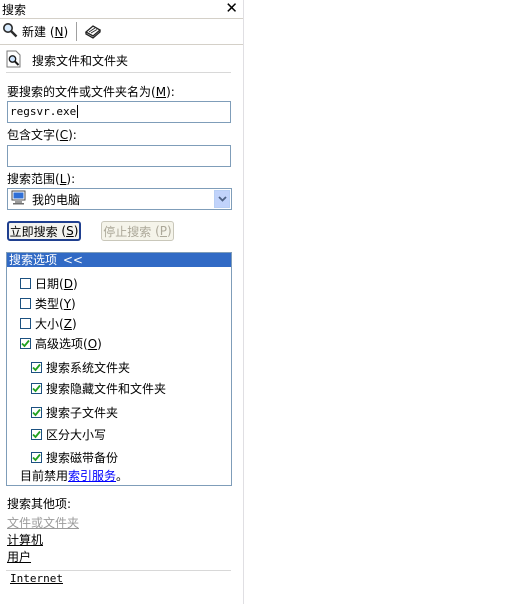  I want to click on new-search-button: 新建 (N), so click(35, 31).